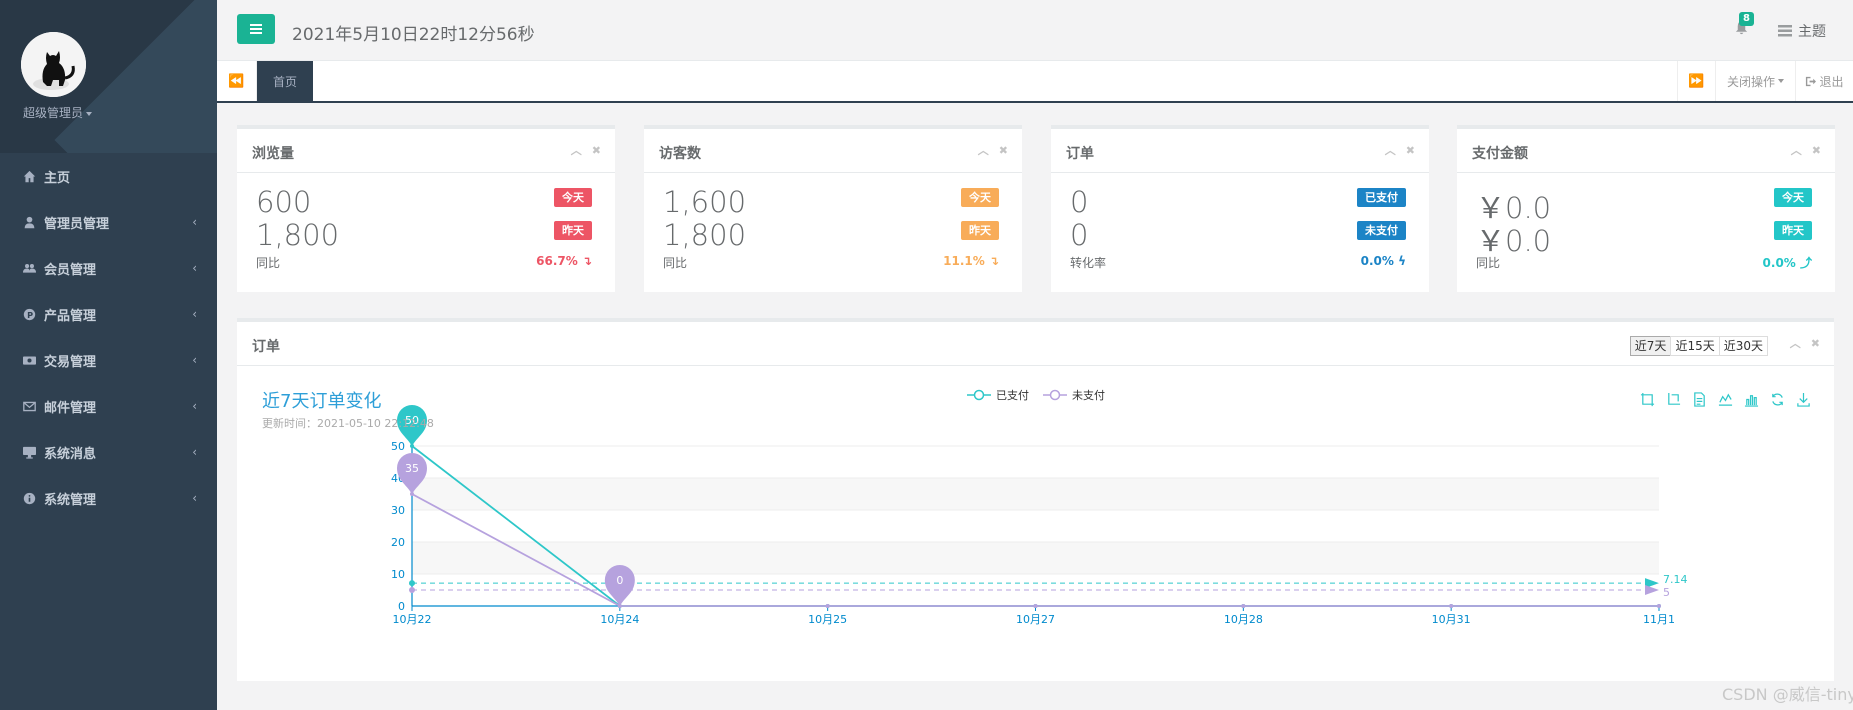 This screenshot has height=710, width=1853. I want to click on grid-band, so click(1035, 558).